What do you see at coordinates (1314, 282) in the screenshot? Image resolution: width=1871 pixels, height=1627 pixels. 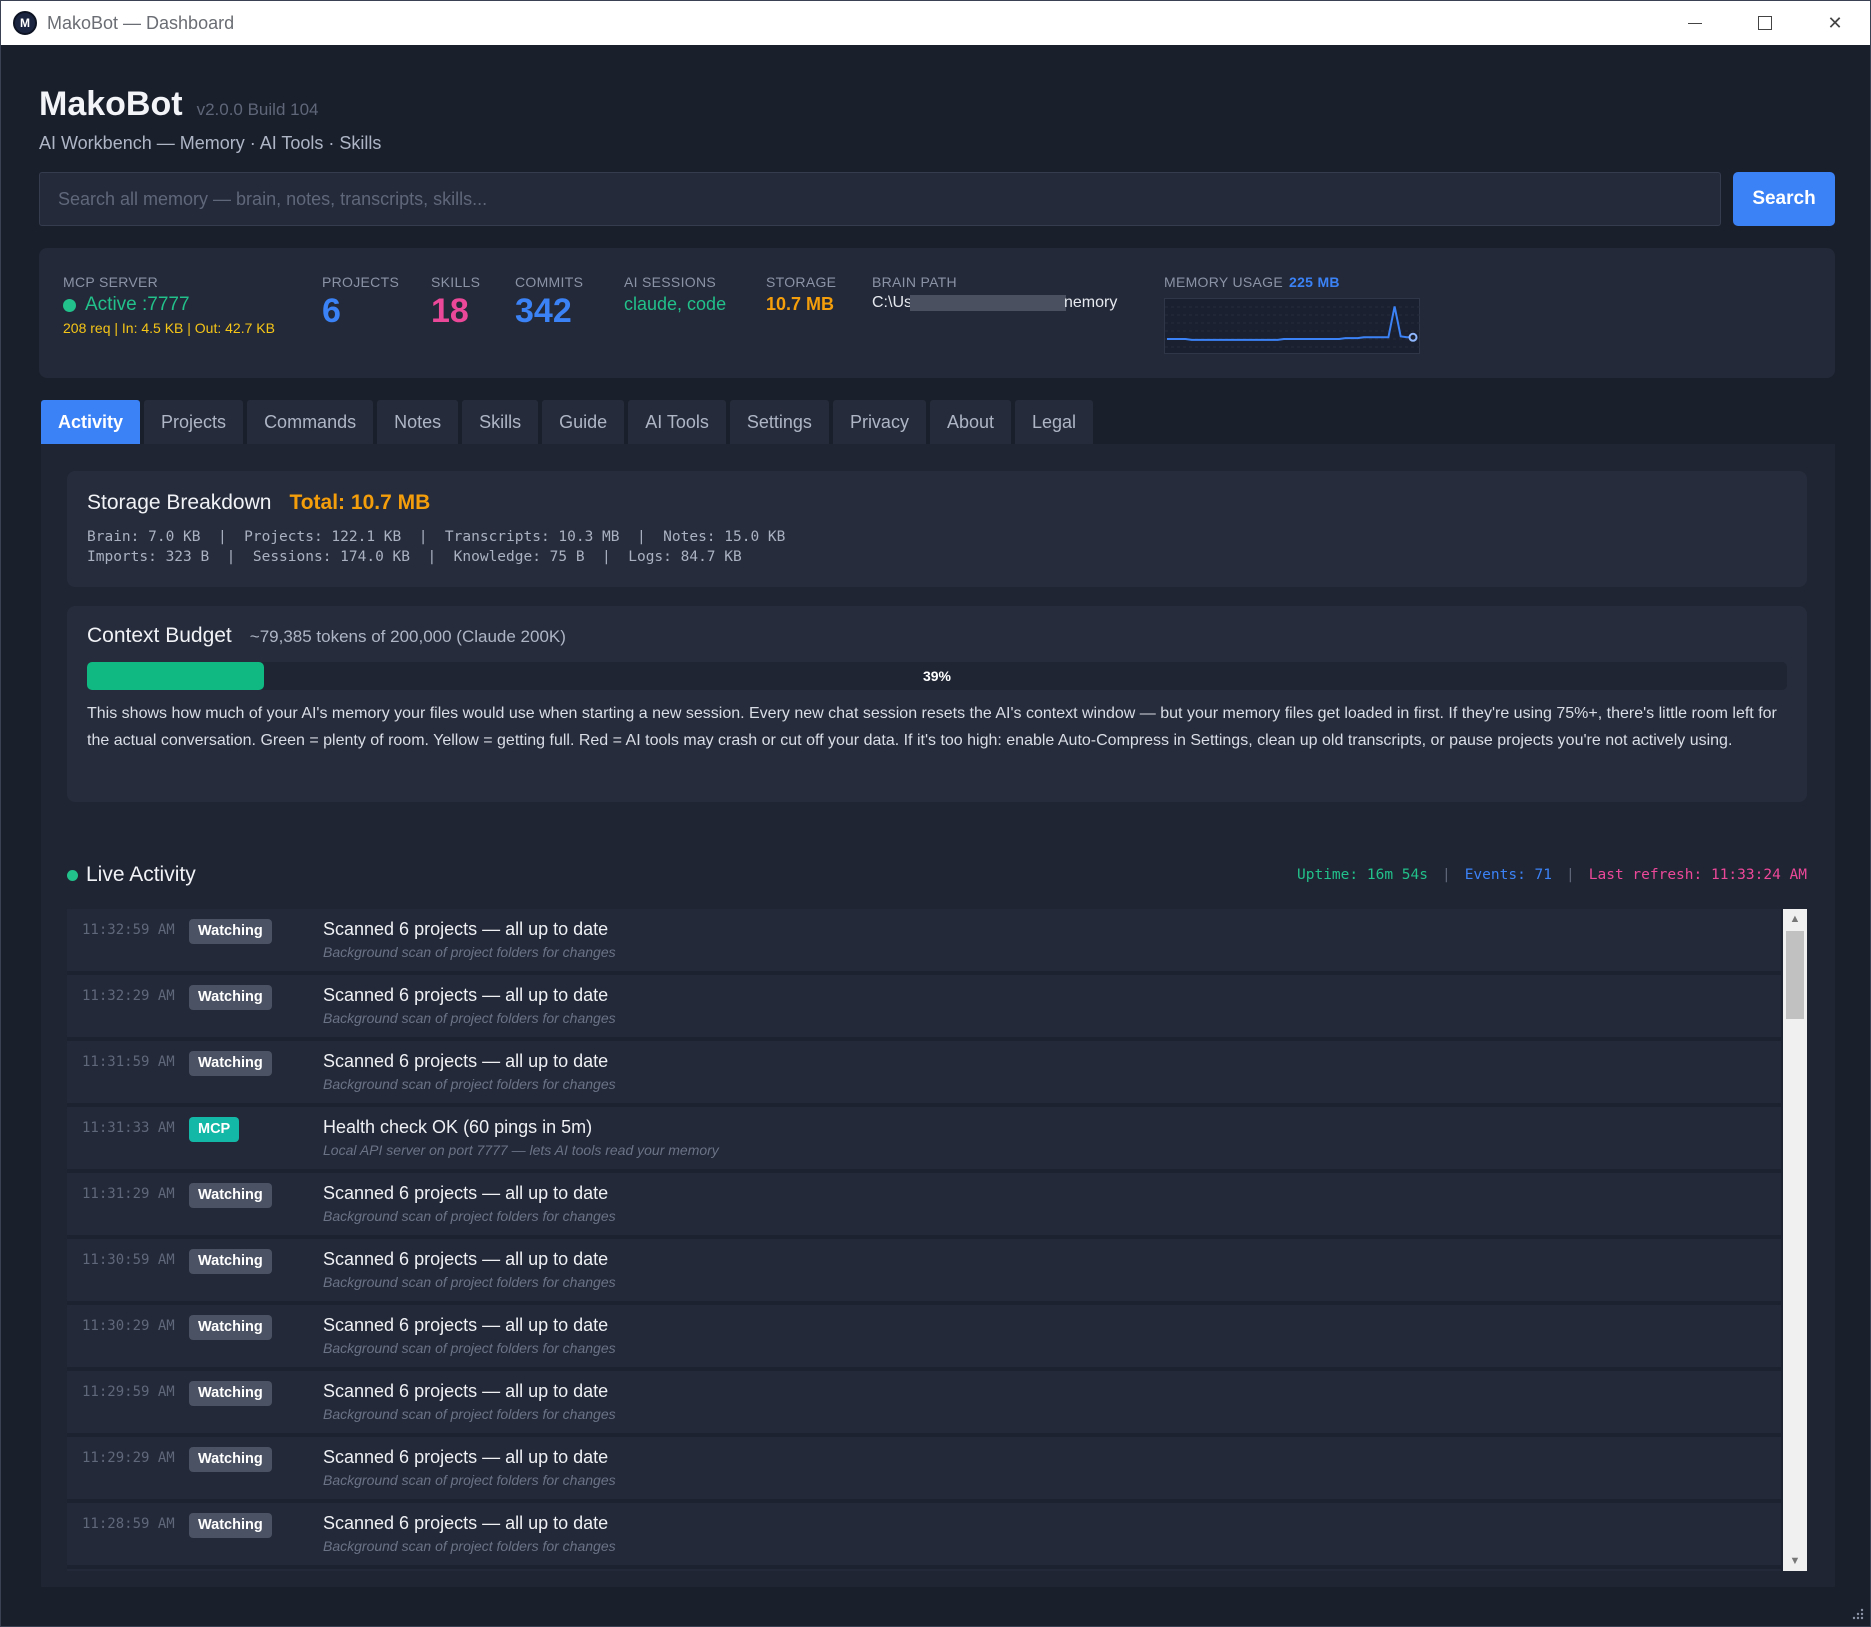 I see `memory-value: 225 MB` at bounding box center [1314, 282].